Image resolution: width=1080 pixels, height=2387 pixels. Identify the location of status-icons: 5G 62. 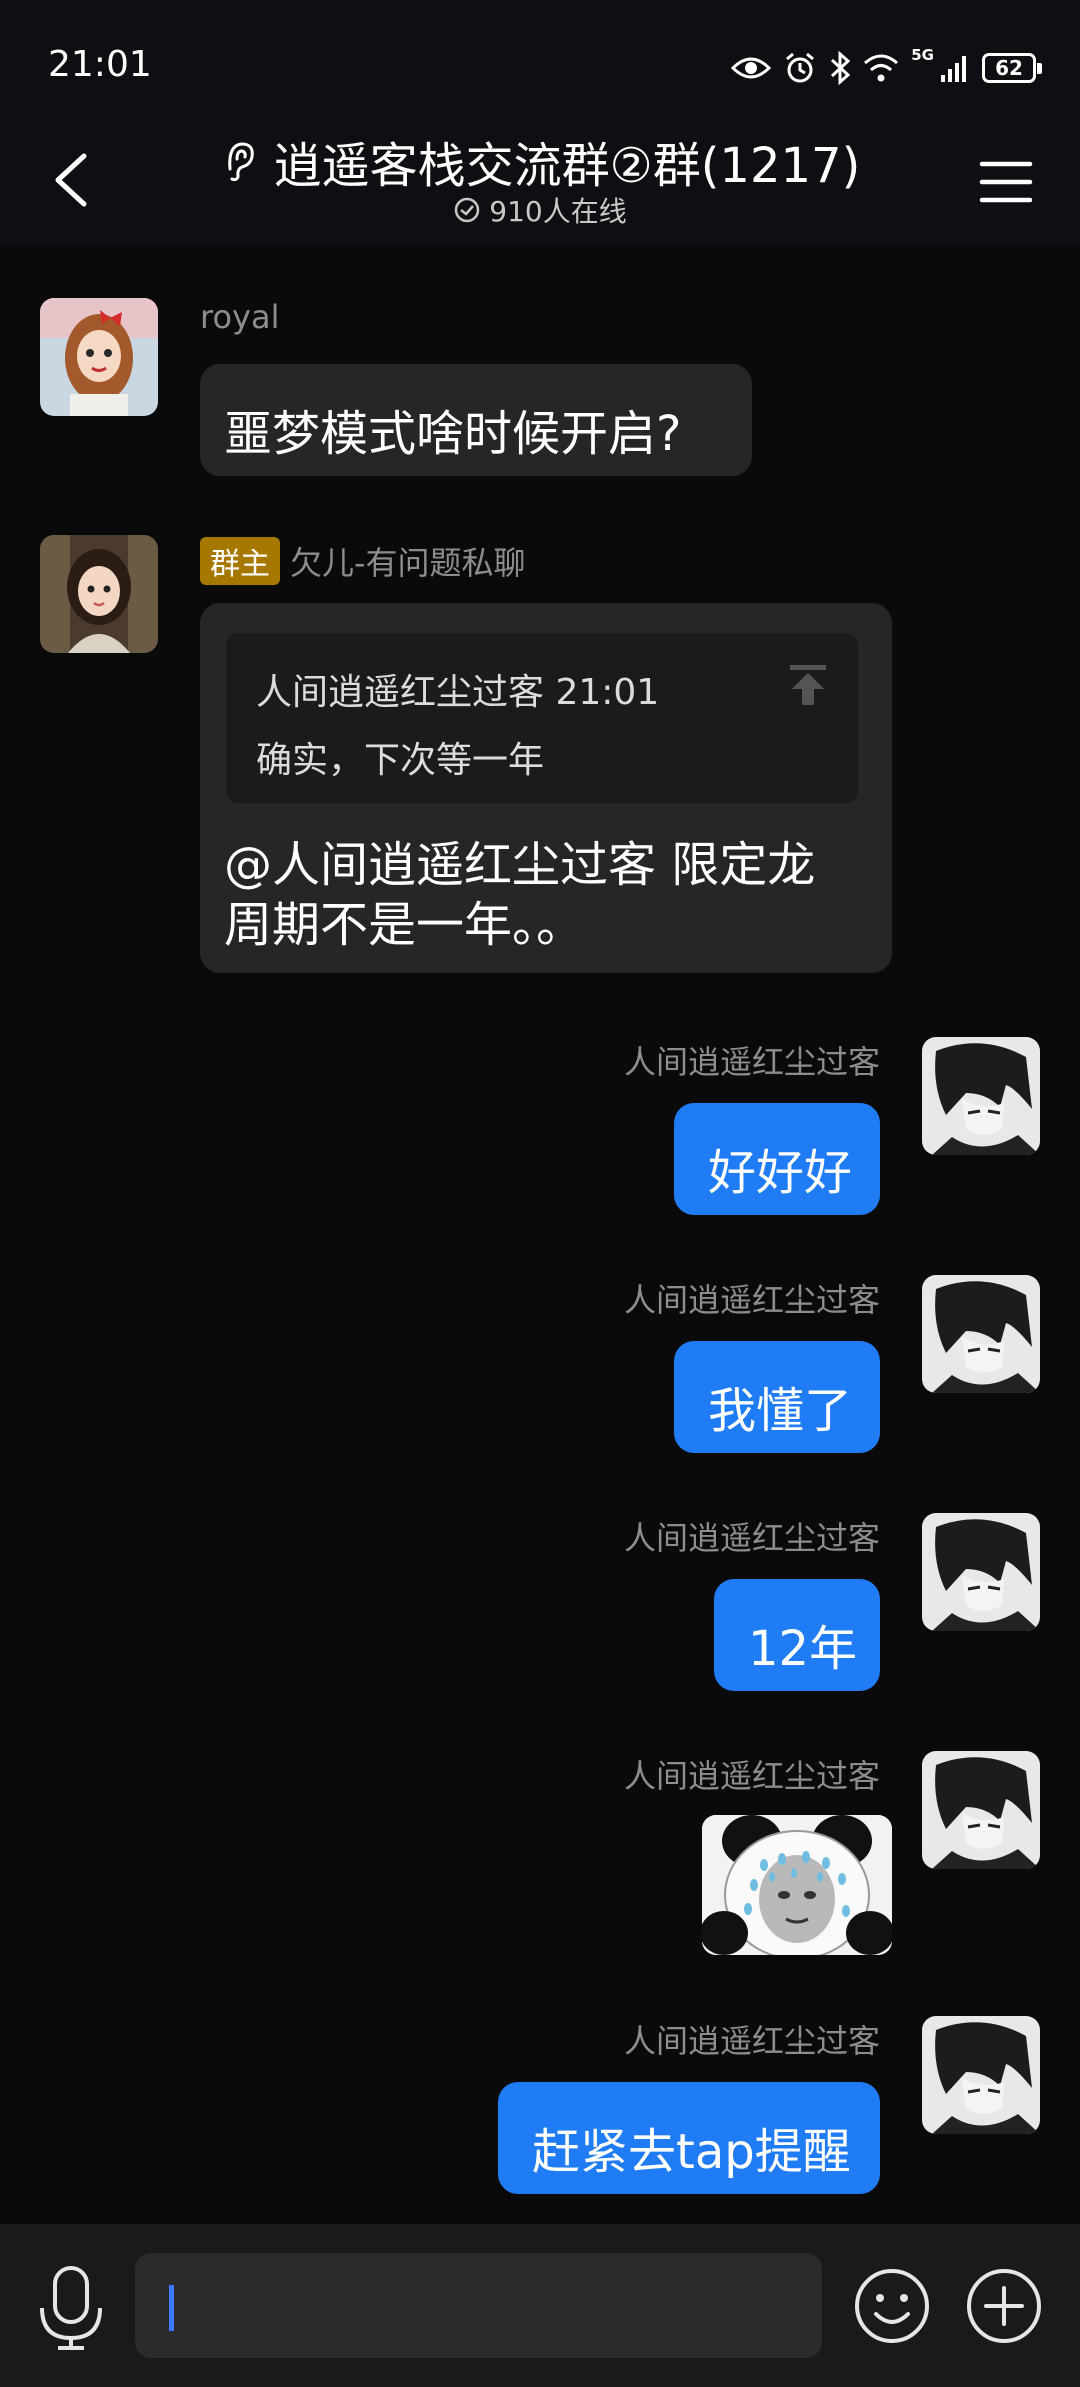
(886, 68).